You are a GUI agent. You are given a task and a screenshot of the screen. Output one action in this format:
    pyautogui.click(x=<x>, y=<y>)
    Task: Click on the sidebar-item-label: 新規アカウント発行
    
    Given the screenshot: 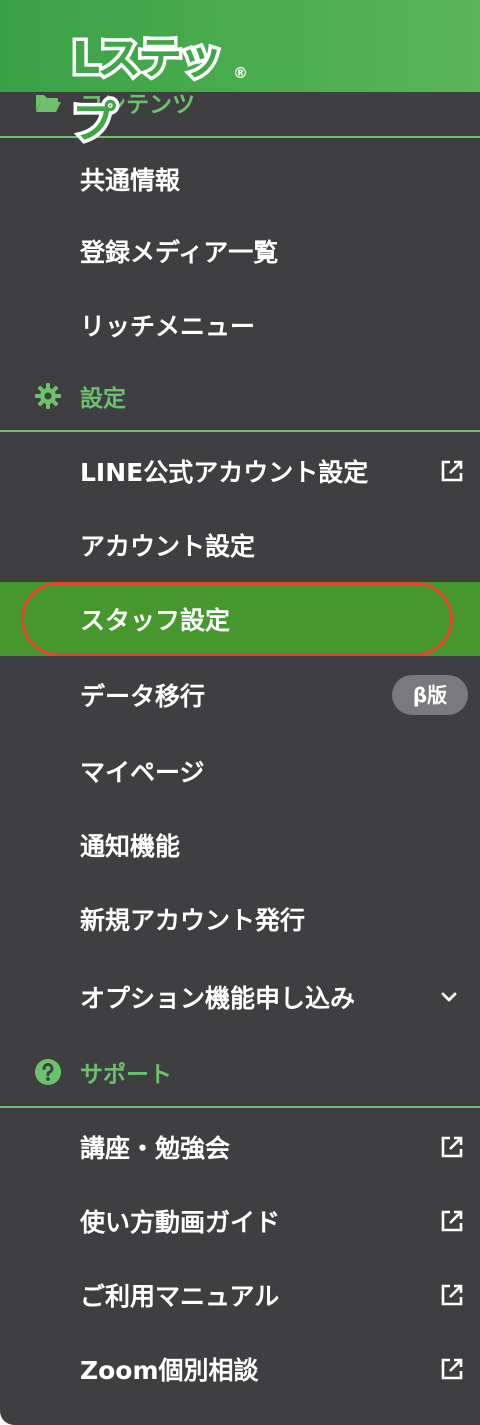 What is the action you would take?
    pyautogui.click(x=193, y=920)
    